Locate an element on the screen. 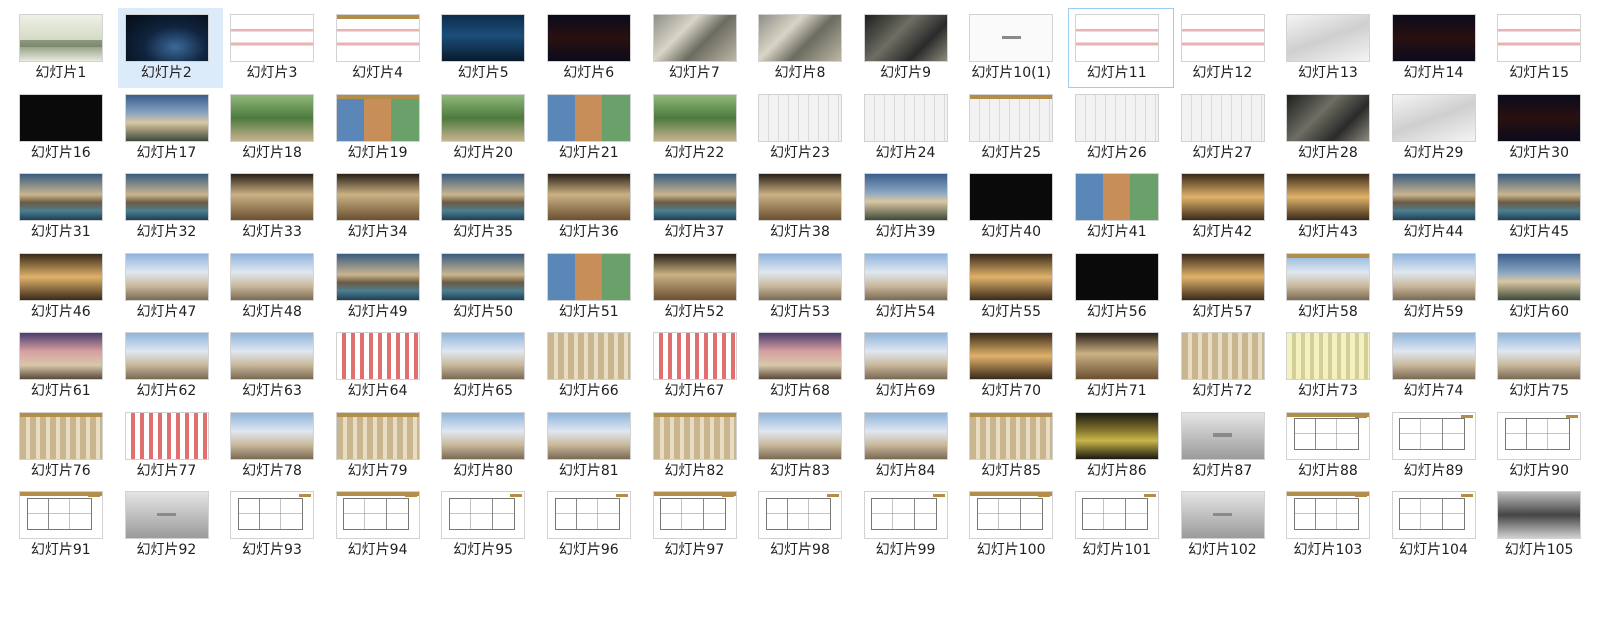 The width and height of the screenshot is (1600, 619). slide-tile: 幻灯片2 is located at coordinates (170, 48).